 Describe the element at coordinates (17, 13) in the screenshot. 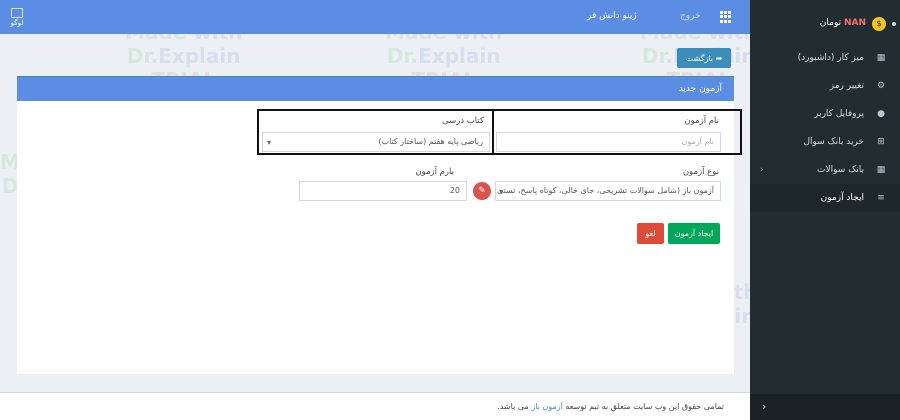

I see `broken-image-icon` at that location.